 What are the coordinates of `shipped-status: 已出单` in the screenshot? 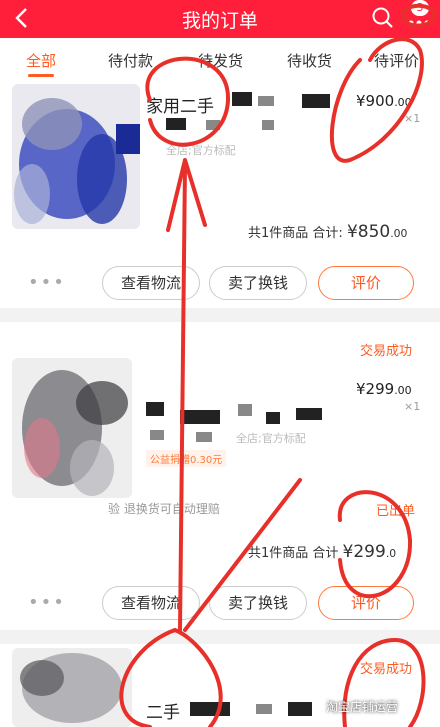 It's located at (396, 511).